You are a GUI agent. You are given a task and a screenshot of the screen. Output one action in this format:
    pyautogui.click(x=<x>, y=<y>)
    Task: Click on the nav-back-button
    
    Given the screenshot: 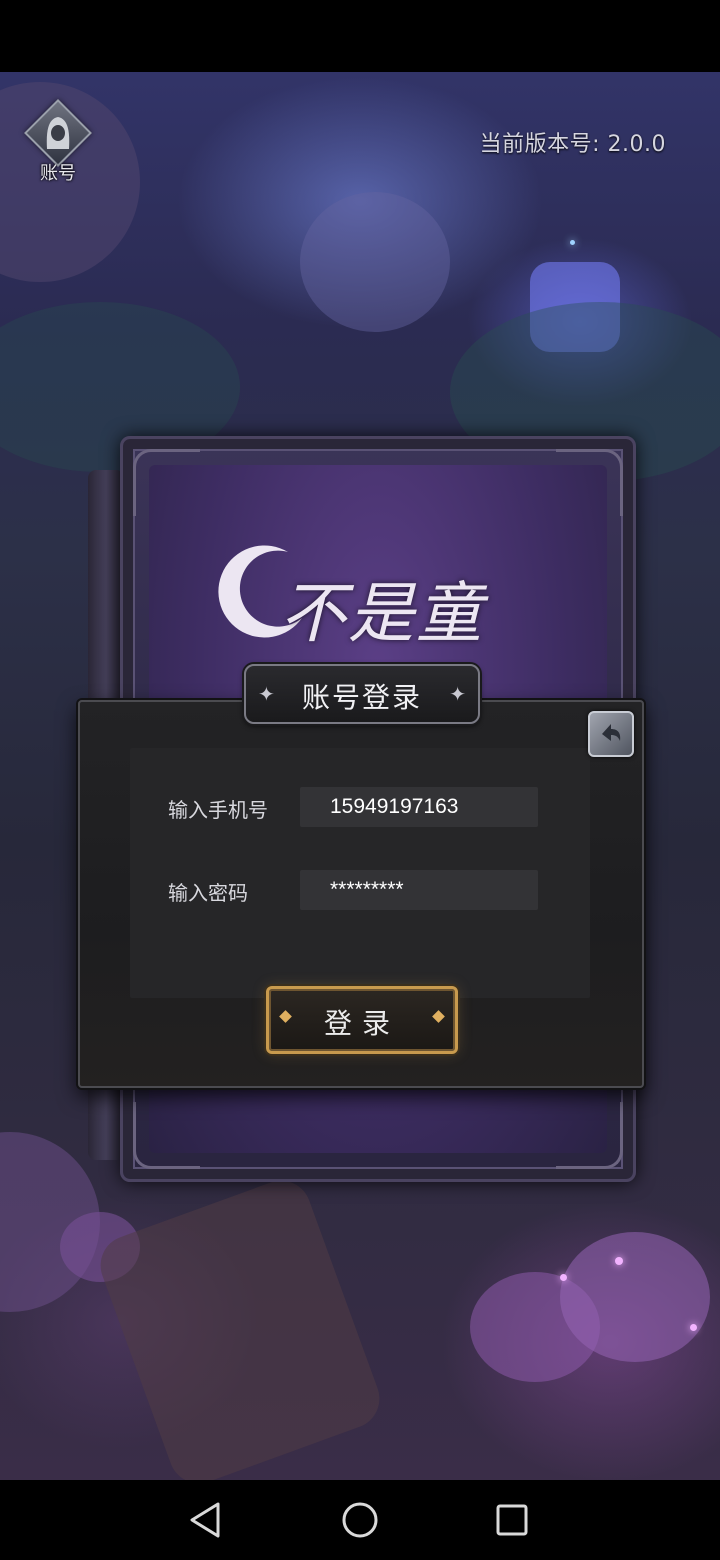 What is the action you would take?
    pyautogui.click(x=206, y=1520)
    